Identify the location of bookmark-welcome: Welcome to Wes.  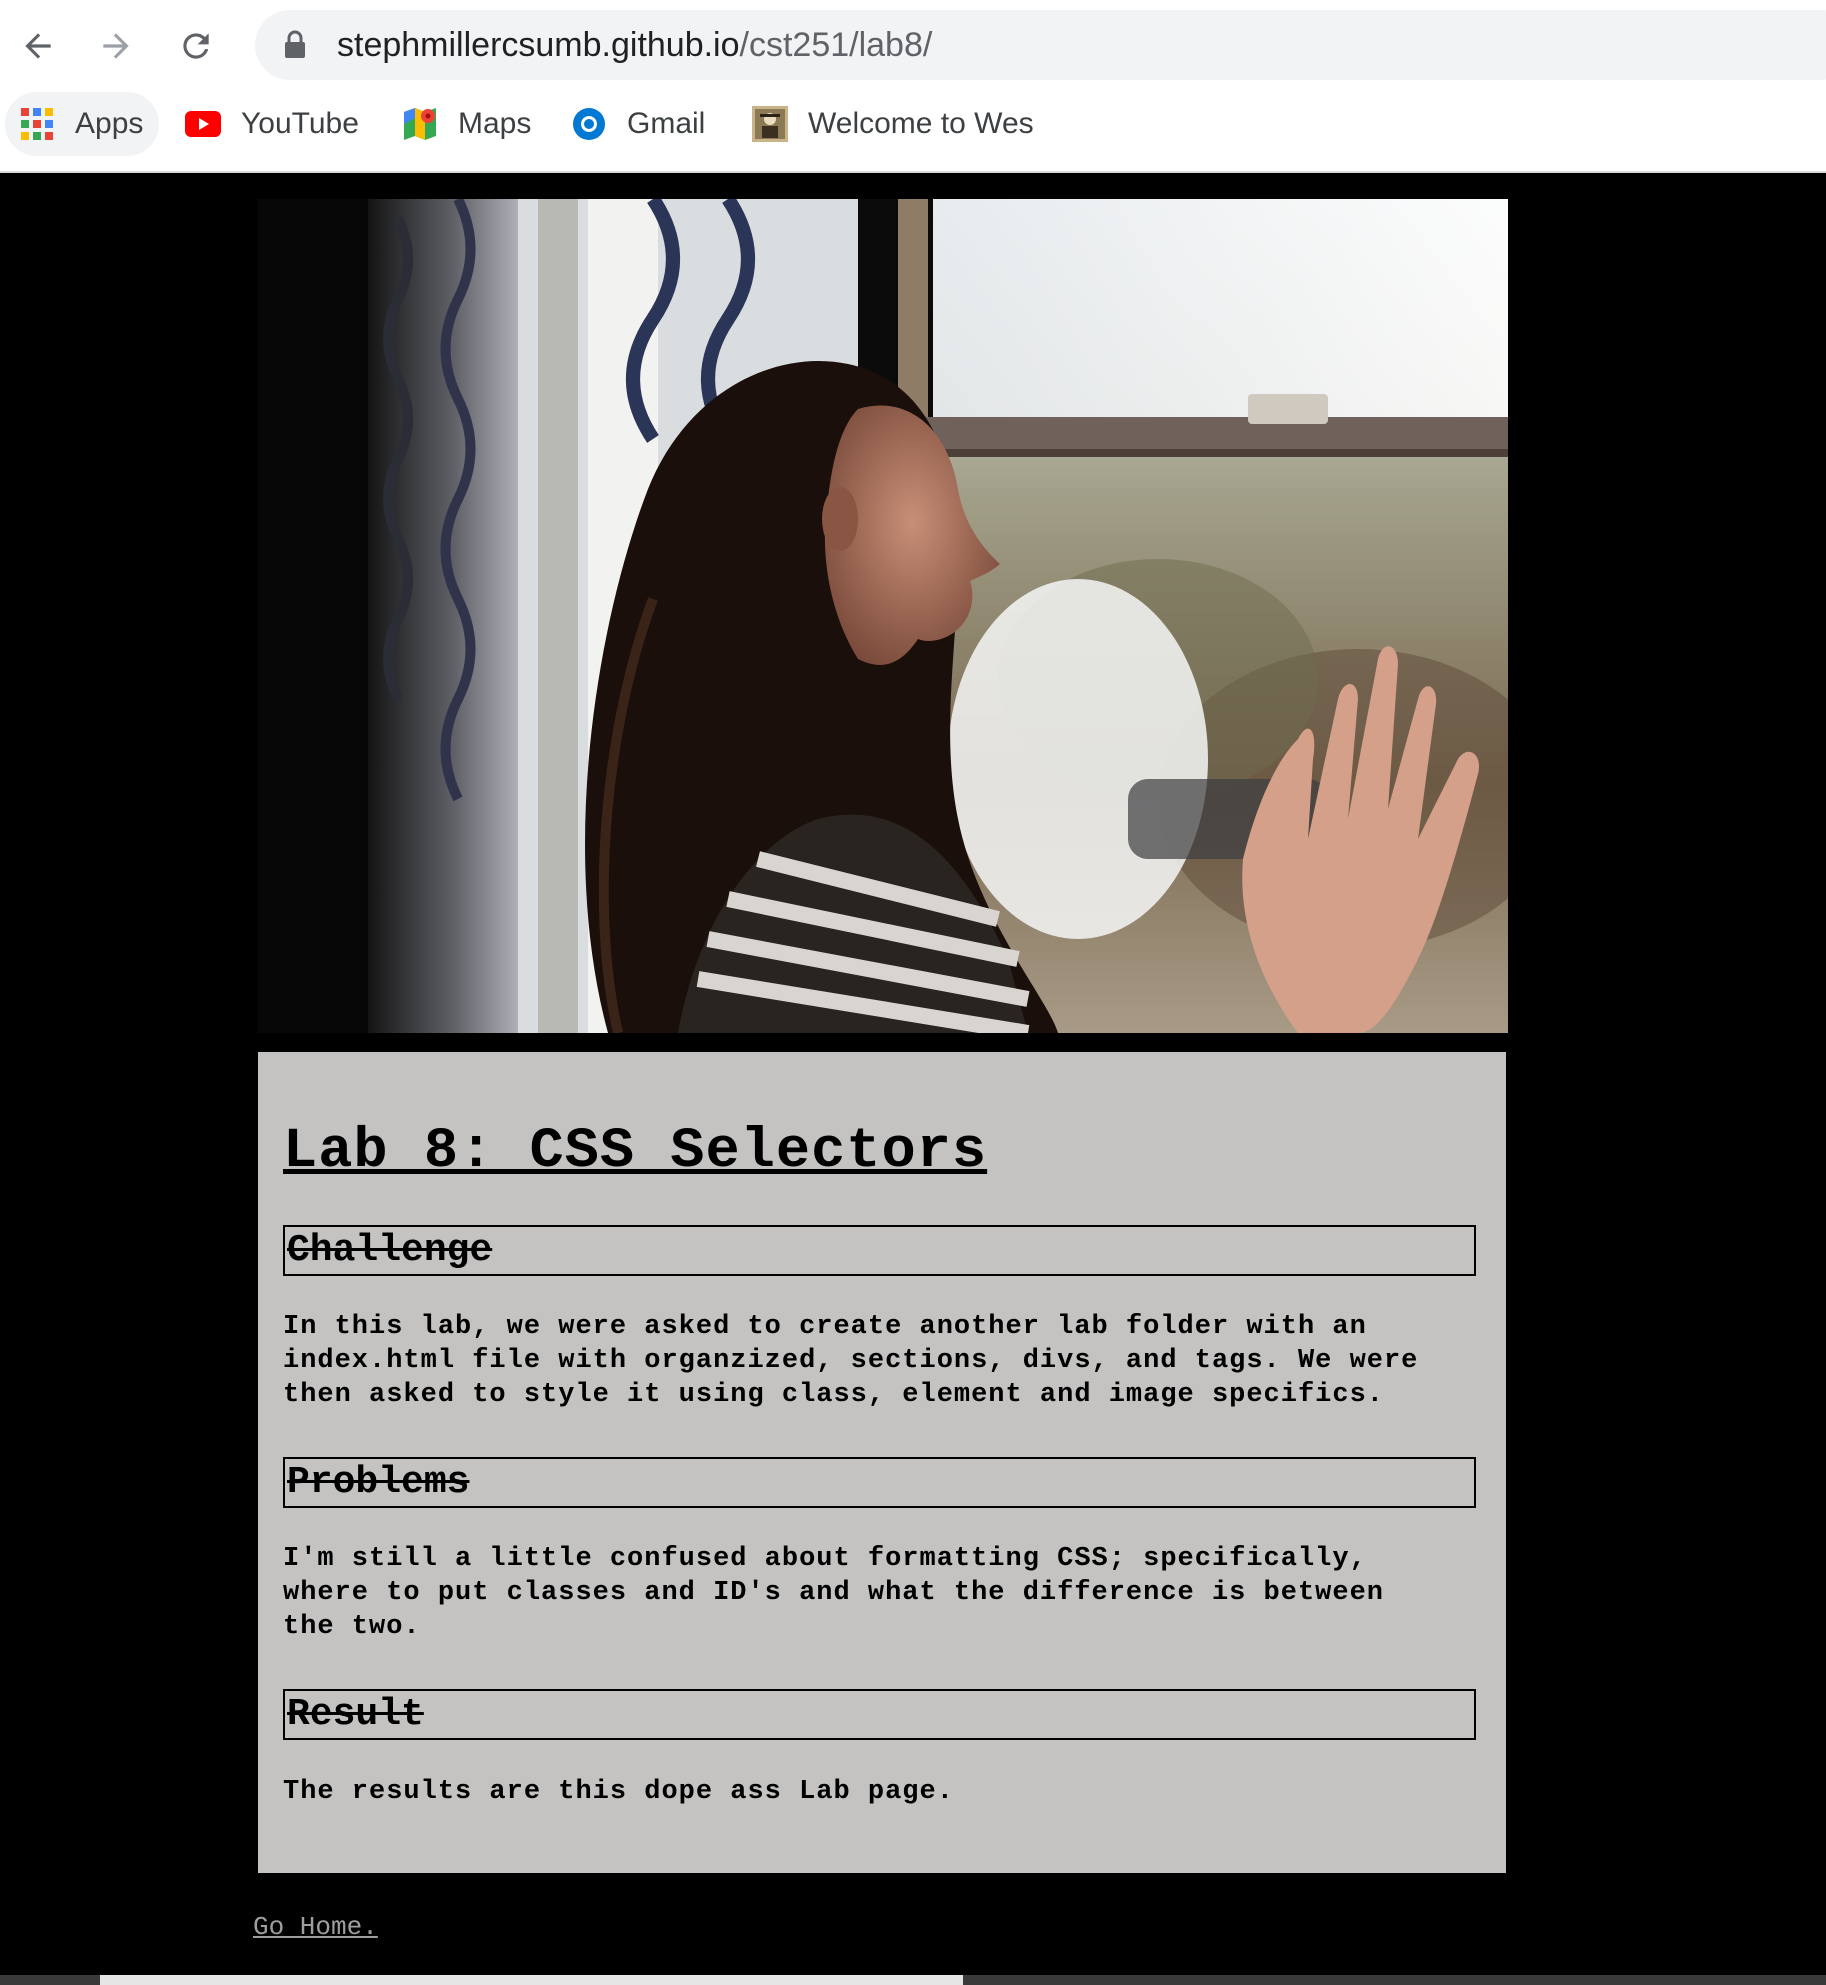
(893, 124).